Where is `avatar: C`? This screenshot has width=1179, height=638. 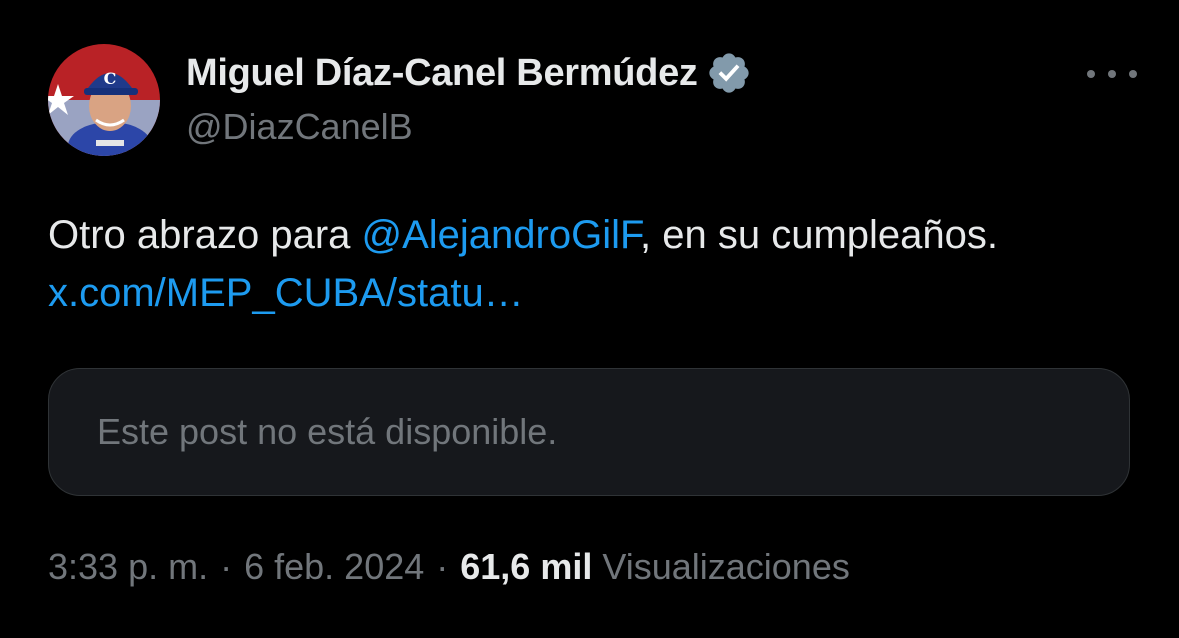 avatar: C is located at coordinates (104, 100).